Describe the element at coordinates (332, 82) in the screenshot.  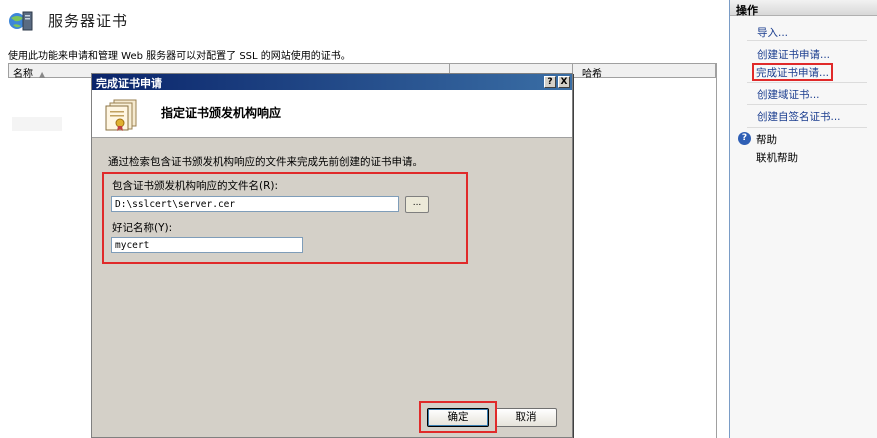
I see `dialog-titlebar: 完成证书申请 ? X` at that location.